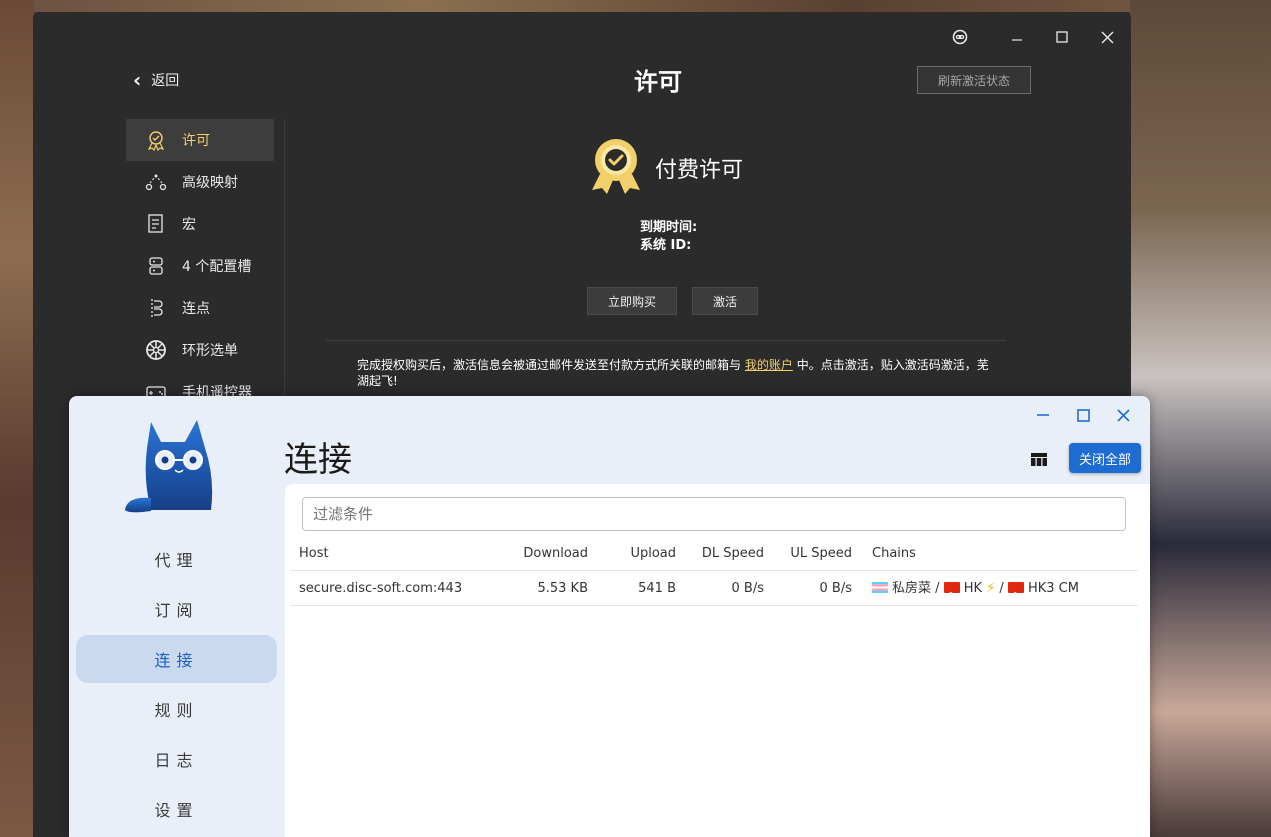  Describe the element at coordinates (169, 468) in the screenshot. I see `cat-logo-icon` at that location.